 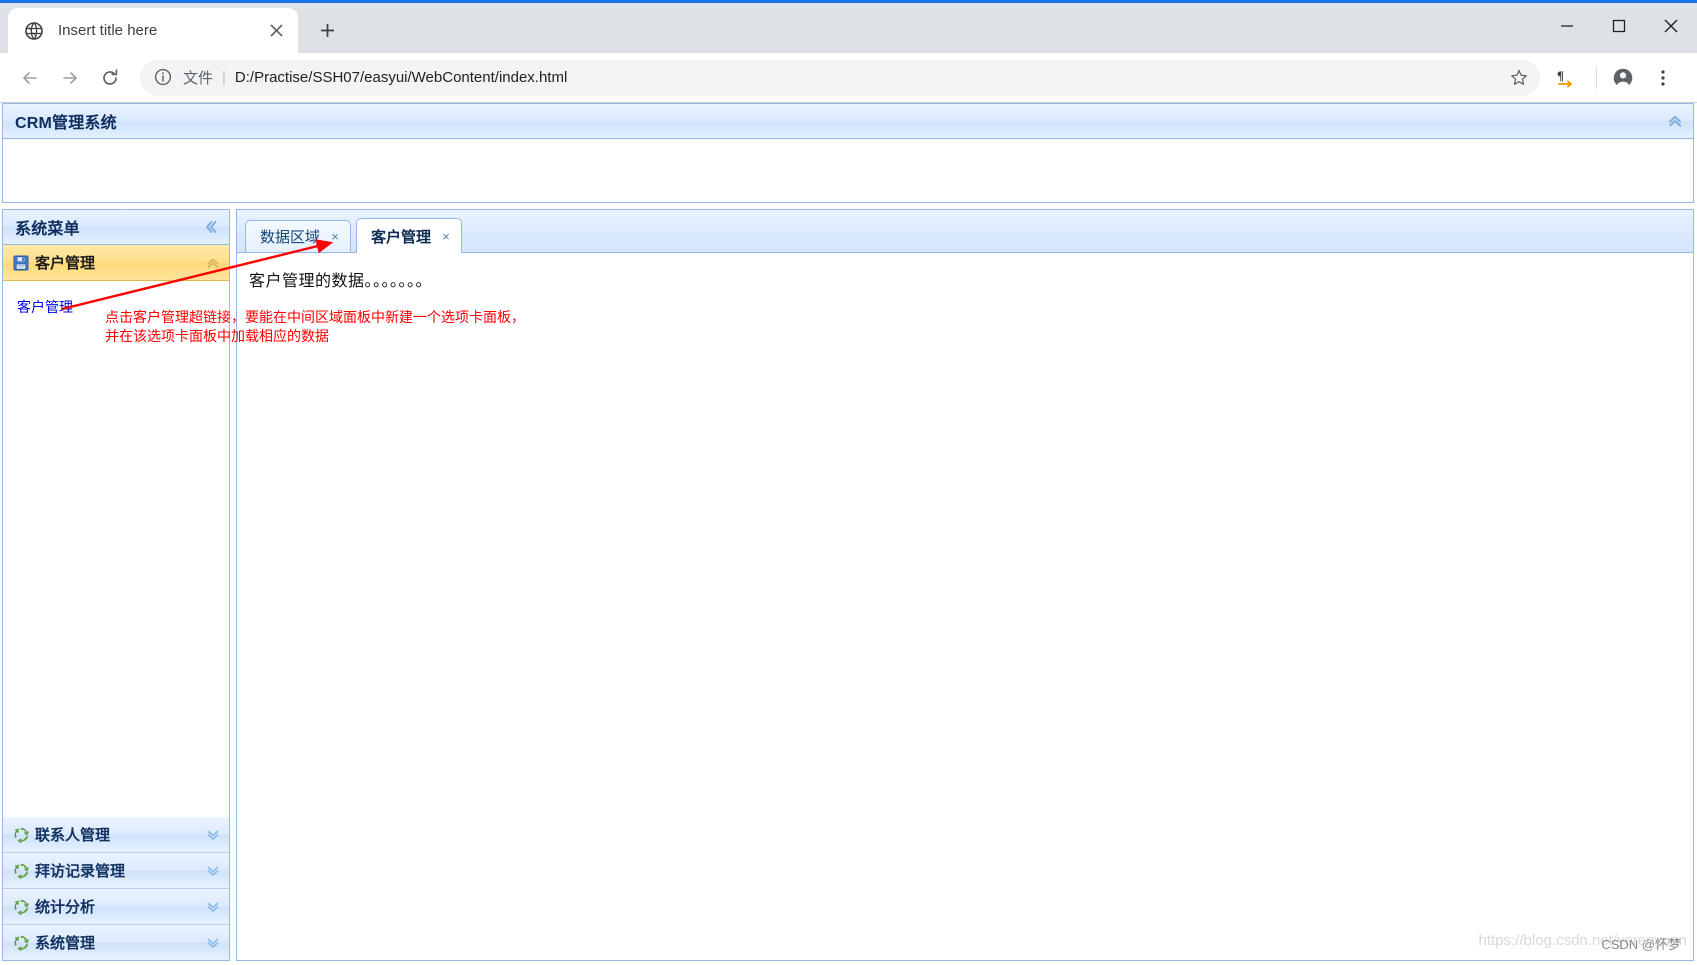 I want to click on sidebar-collapse-icon, so click(x=211, y=227).